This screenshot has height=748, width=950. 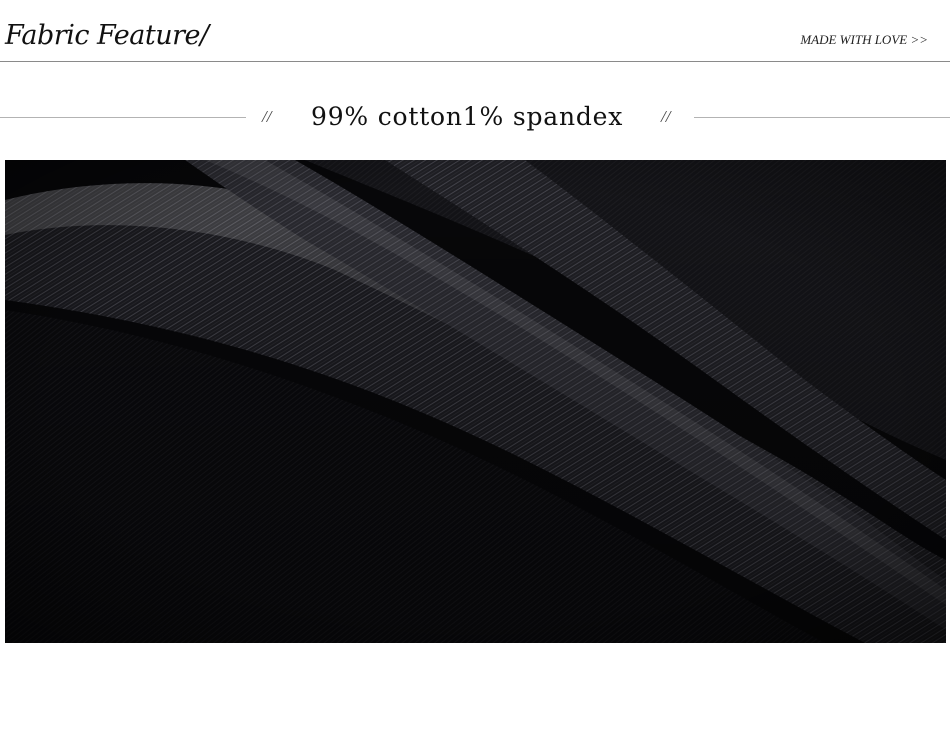 I want to click on material-banner: // 99% cotton1% spandex //, so click(x=475, y=118).